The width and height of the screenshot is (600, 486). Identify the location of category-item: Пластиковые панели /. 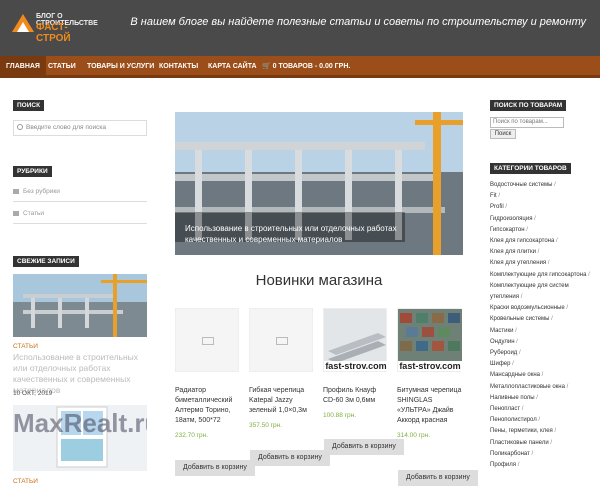
(540, 443).